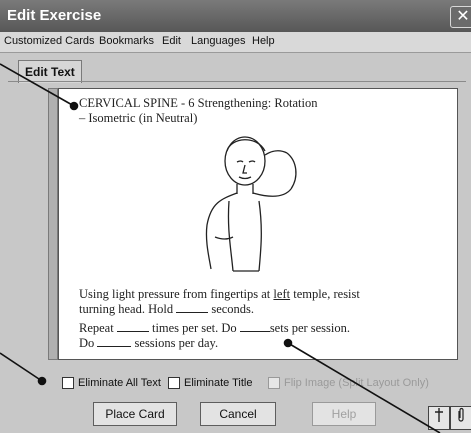 Image resolution: width=471 pixels, height=433 pixels. What do you see at coordinates (254, 326) in the screenshot?
I see `sets-blank` at bounding box center [254, 326].